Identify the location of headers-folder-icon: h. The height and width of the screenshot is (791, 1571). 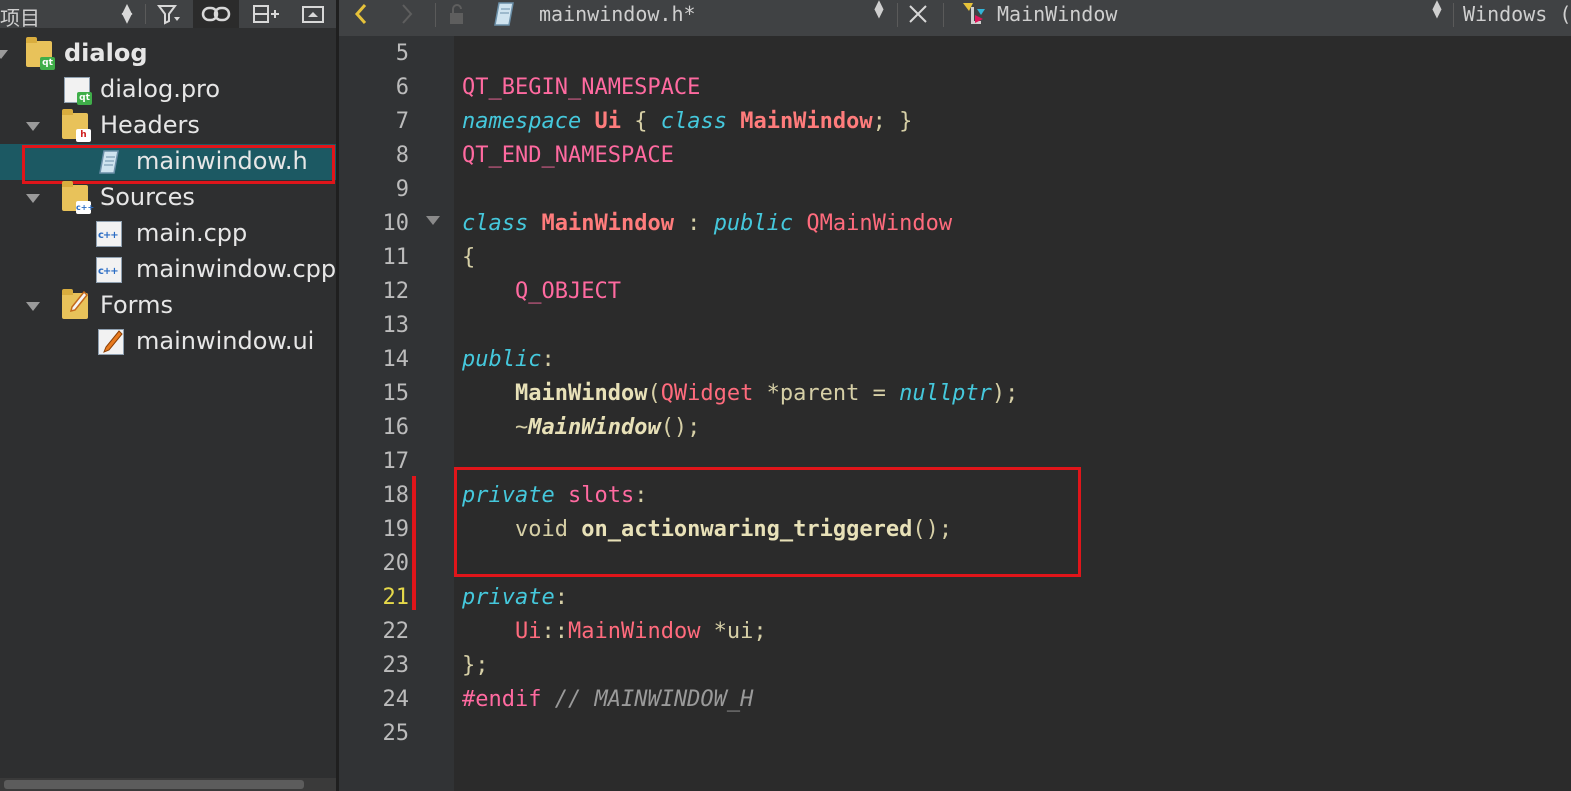
(76, 125).